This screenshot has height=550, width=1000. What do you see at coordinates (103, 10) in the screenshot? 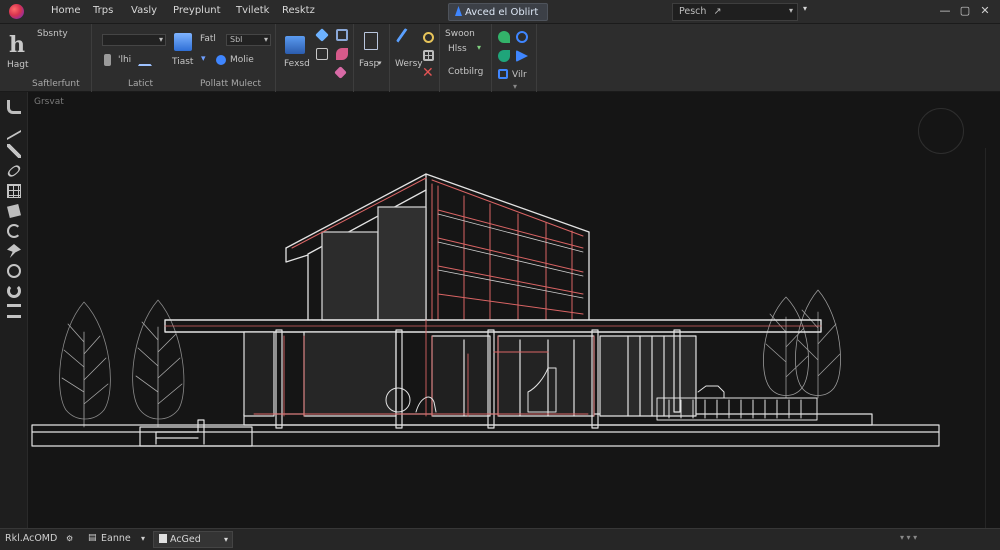
I see `menu-item-2: Trps` at bounding box center [103, 10].